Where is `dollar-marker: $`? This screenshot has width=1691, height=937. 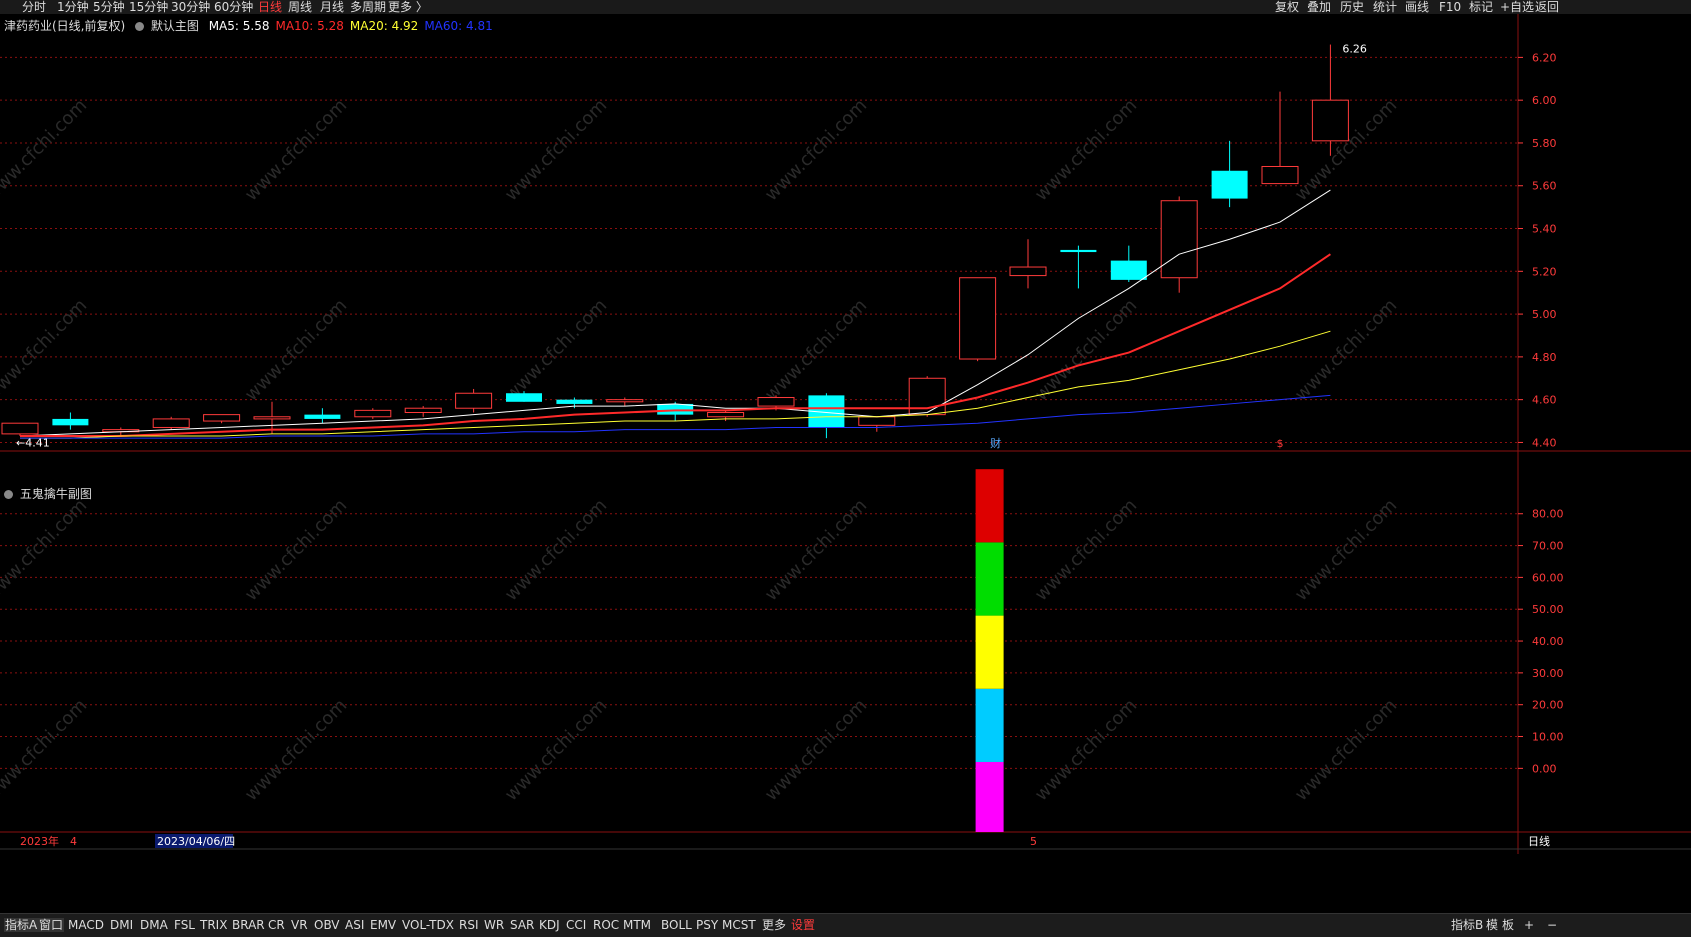 dollar-marker: $ is located at coordinates (1280, 443).